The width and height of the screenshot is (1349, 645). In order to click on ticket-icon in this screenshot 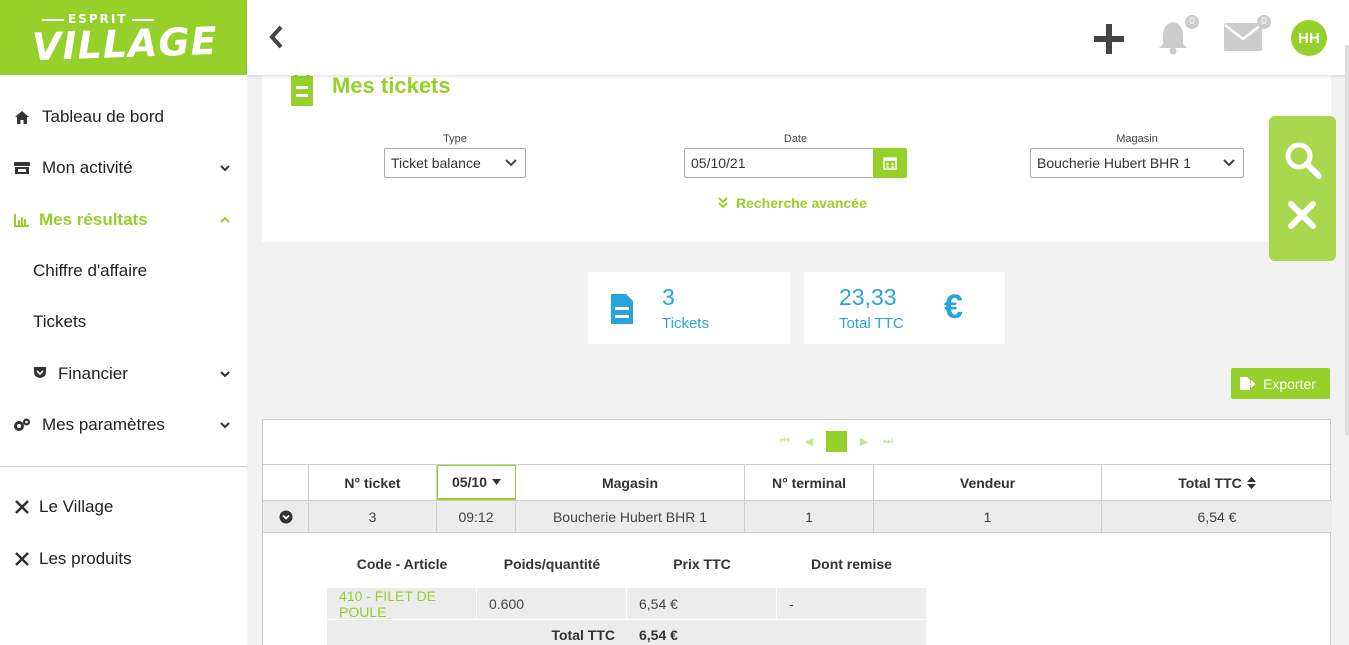, I will do `click(302, 88)`.